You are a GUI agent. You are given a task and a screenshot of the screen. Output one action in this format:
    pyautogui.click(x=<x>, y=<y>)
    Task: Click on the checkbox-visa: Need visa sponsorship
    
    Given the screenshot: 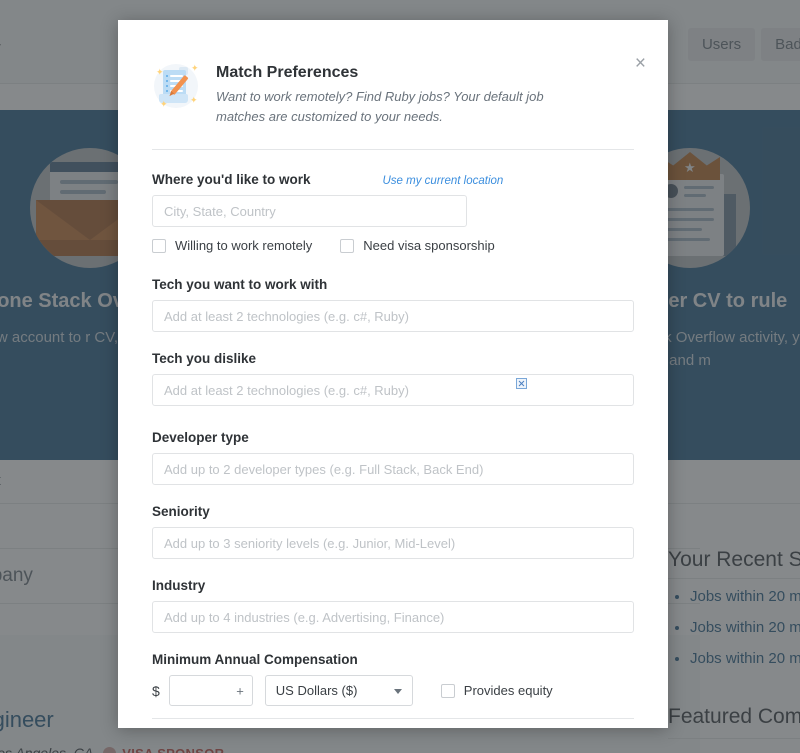 What is the action you would take?
    pyautogui.click(x=417, y=245)
    